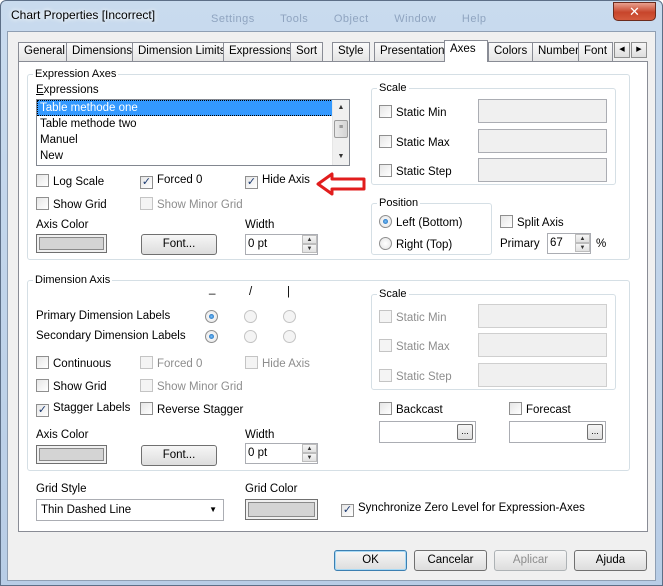 This screenshot has height=586, width=663. What do you see at coordinates (62, 435) in the screenshot?
I see `dim-axis-color-label: Axis Color` at bounding box center [62, 435].